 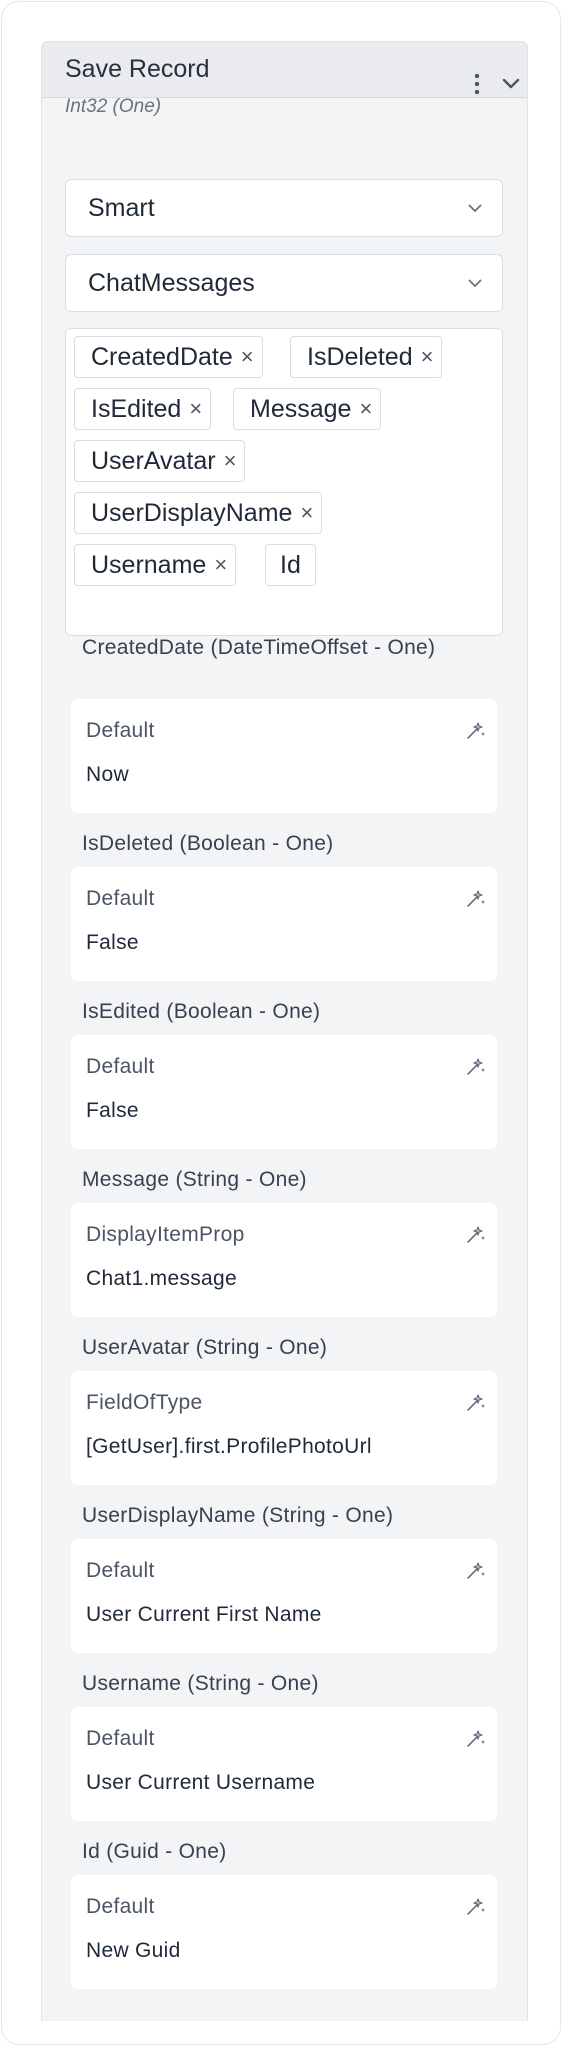 I want to click on tag-id: Id, so click(x=290, y=565).